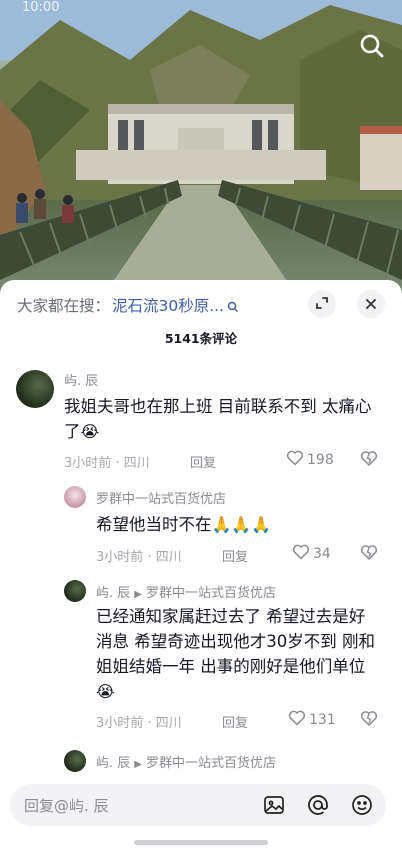  Describe the element at coordinates (241, 524) in the screenshot. I see `pray-emoji: 🙏🙏🙏` at that location.